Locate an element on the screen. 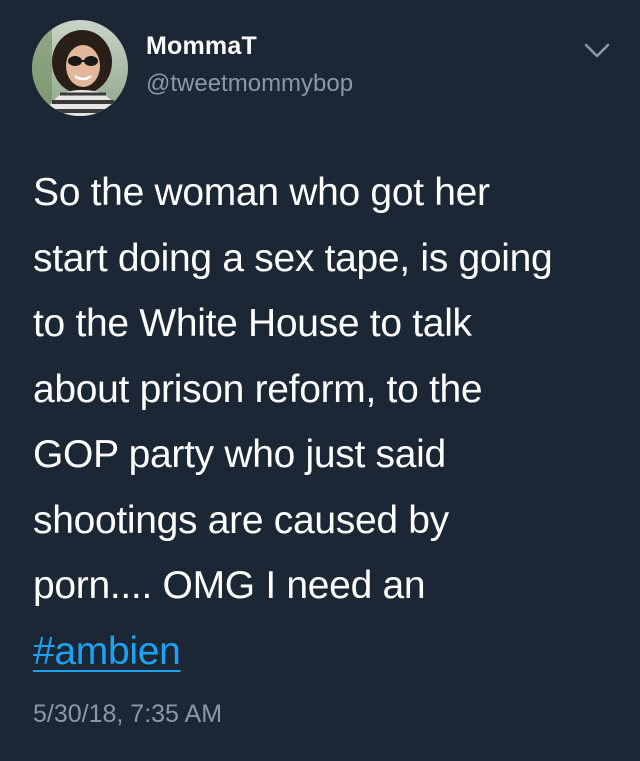  avatar-photo-icon is located at coordinates (80, 68).